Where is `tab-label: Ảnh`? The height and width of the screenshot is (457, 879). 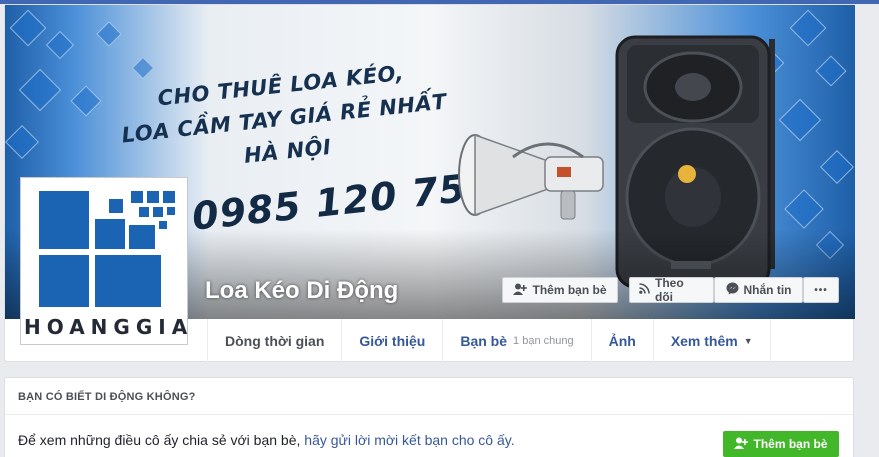 tab-label: Ảnh is located at coordinates (622, 341).